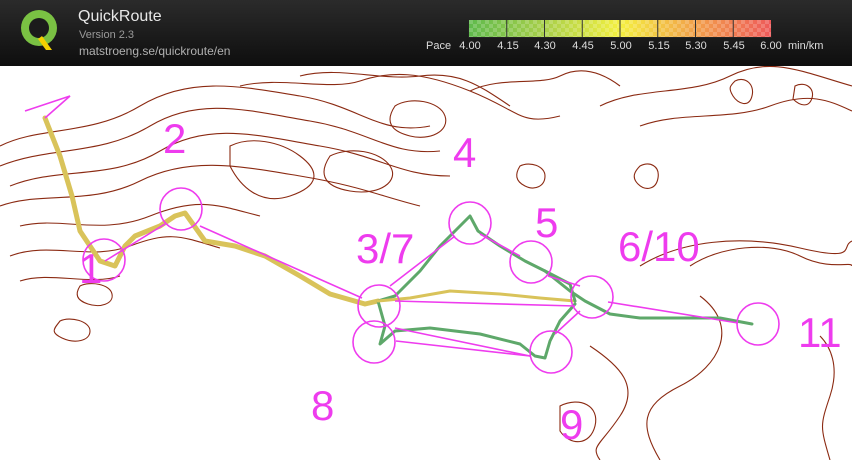  What do you see at coordinates (806, 46) in the screenshot?
I see `pace-unit: min/km` at bounding box center [806, 46].